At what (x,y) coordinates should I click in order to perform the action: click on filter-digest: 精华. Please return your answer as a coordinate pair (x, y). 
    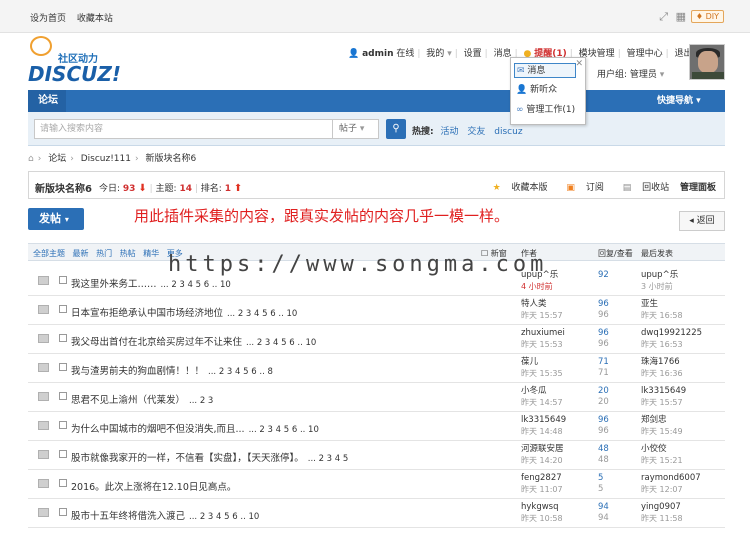
    Looking at the image, I should click on (151, 253).